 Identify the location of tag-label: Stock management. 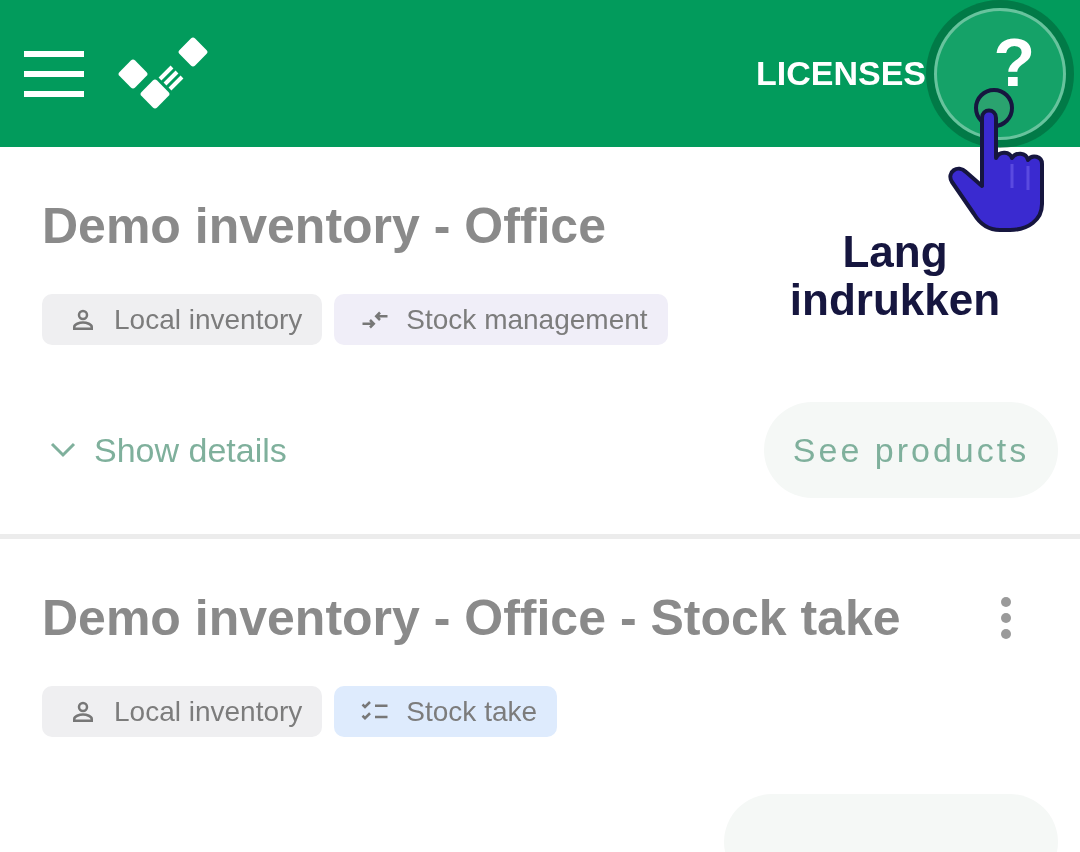
(527, 319).